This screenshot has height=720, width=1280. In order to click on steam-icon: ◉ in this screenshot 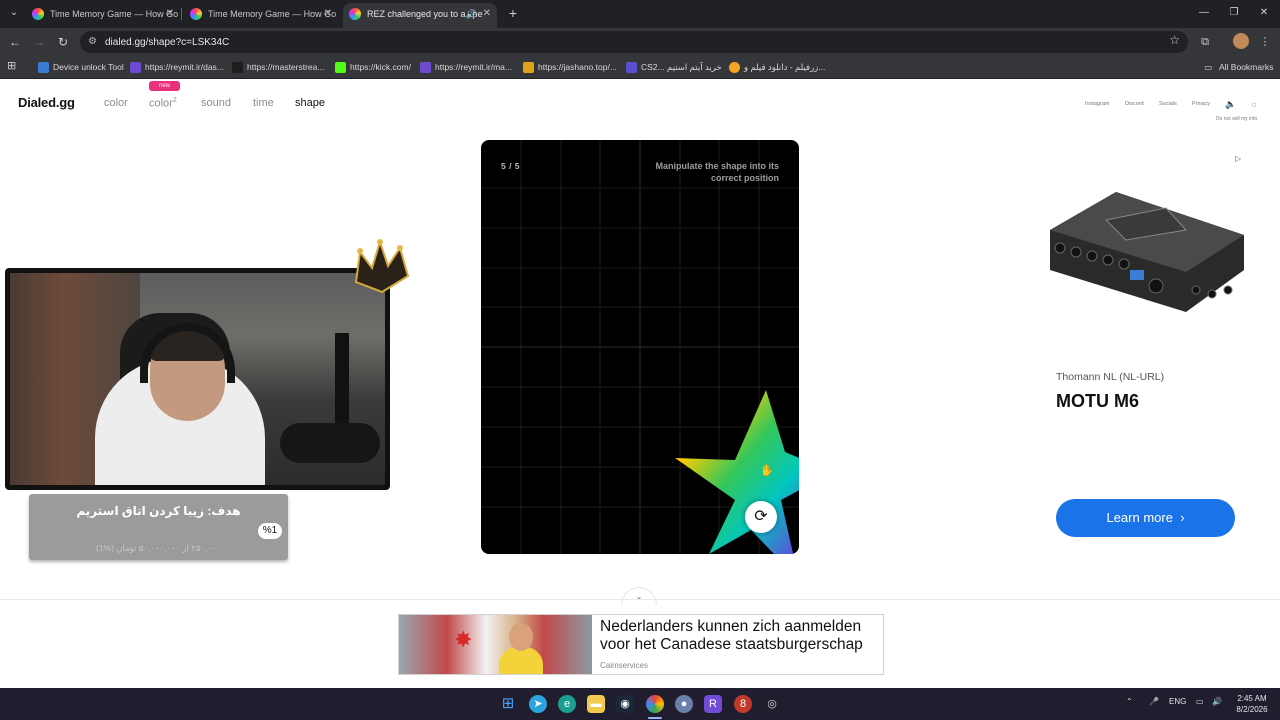, I will do `click(625, 704)`.